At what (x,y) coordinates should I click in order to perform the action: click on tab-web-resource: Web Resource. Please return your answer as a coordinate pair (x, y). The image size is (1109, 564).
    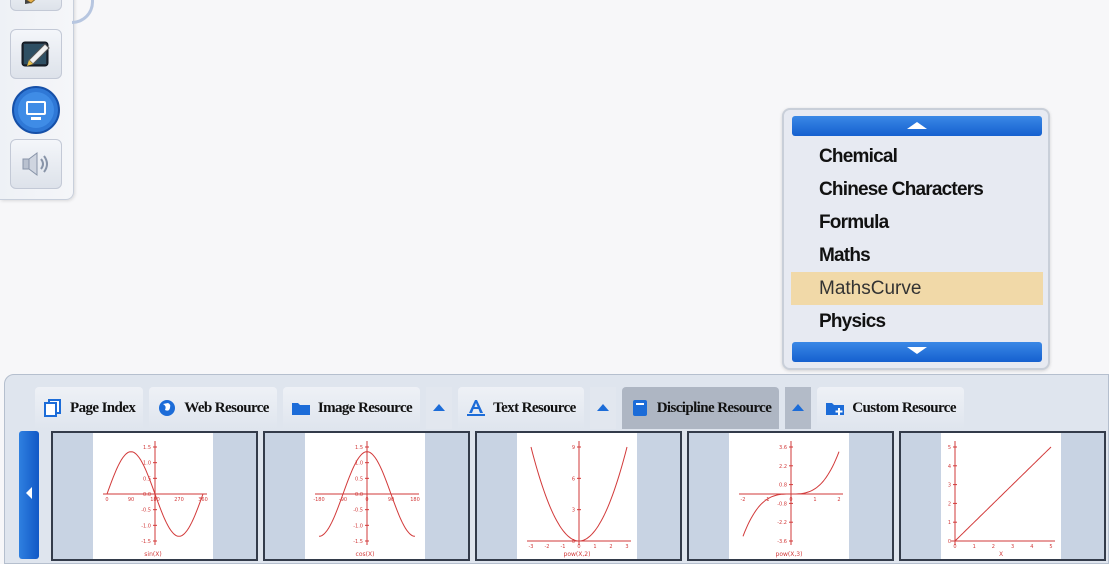
    Looking at the image, I should click on (213, 408).